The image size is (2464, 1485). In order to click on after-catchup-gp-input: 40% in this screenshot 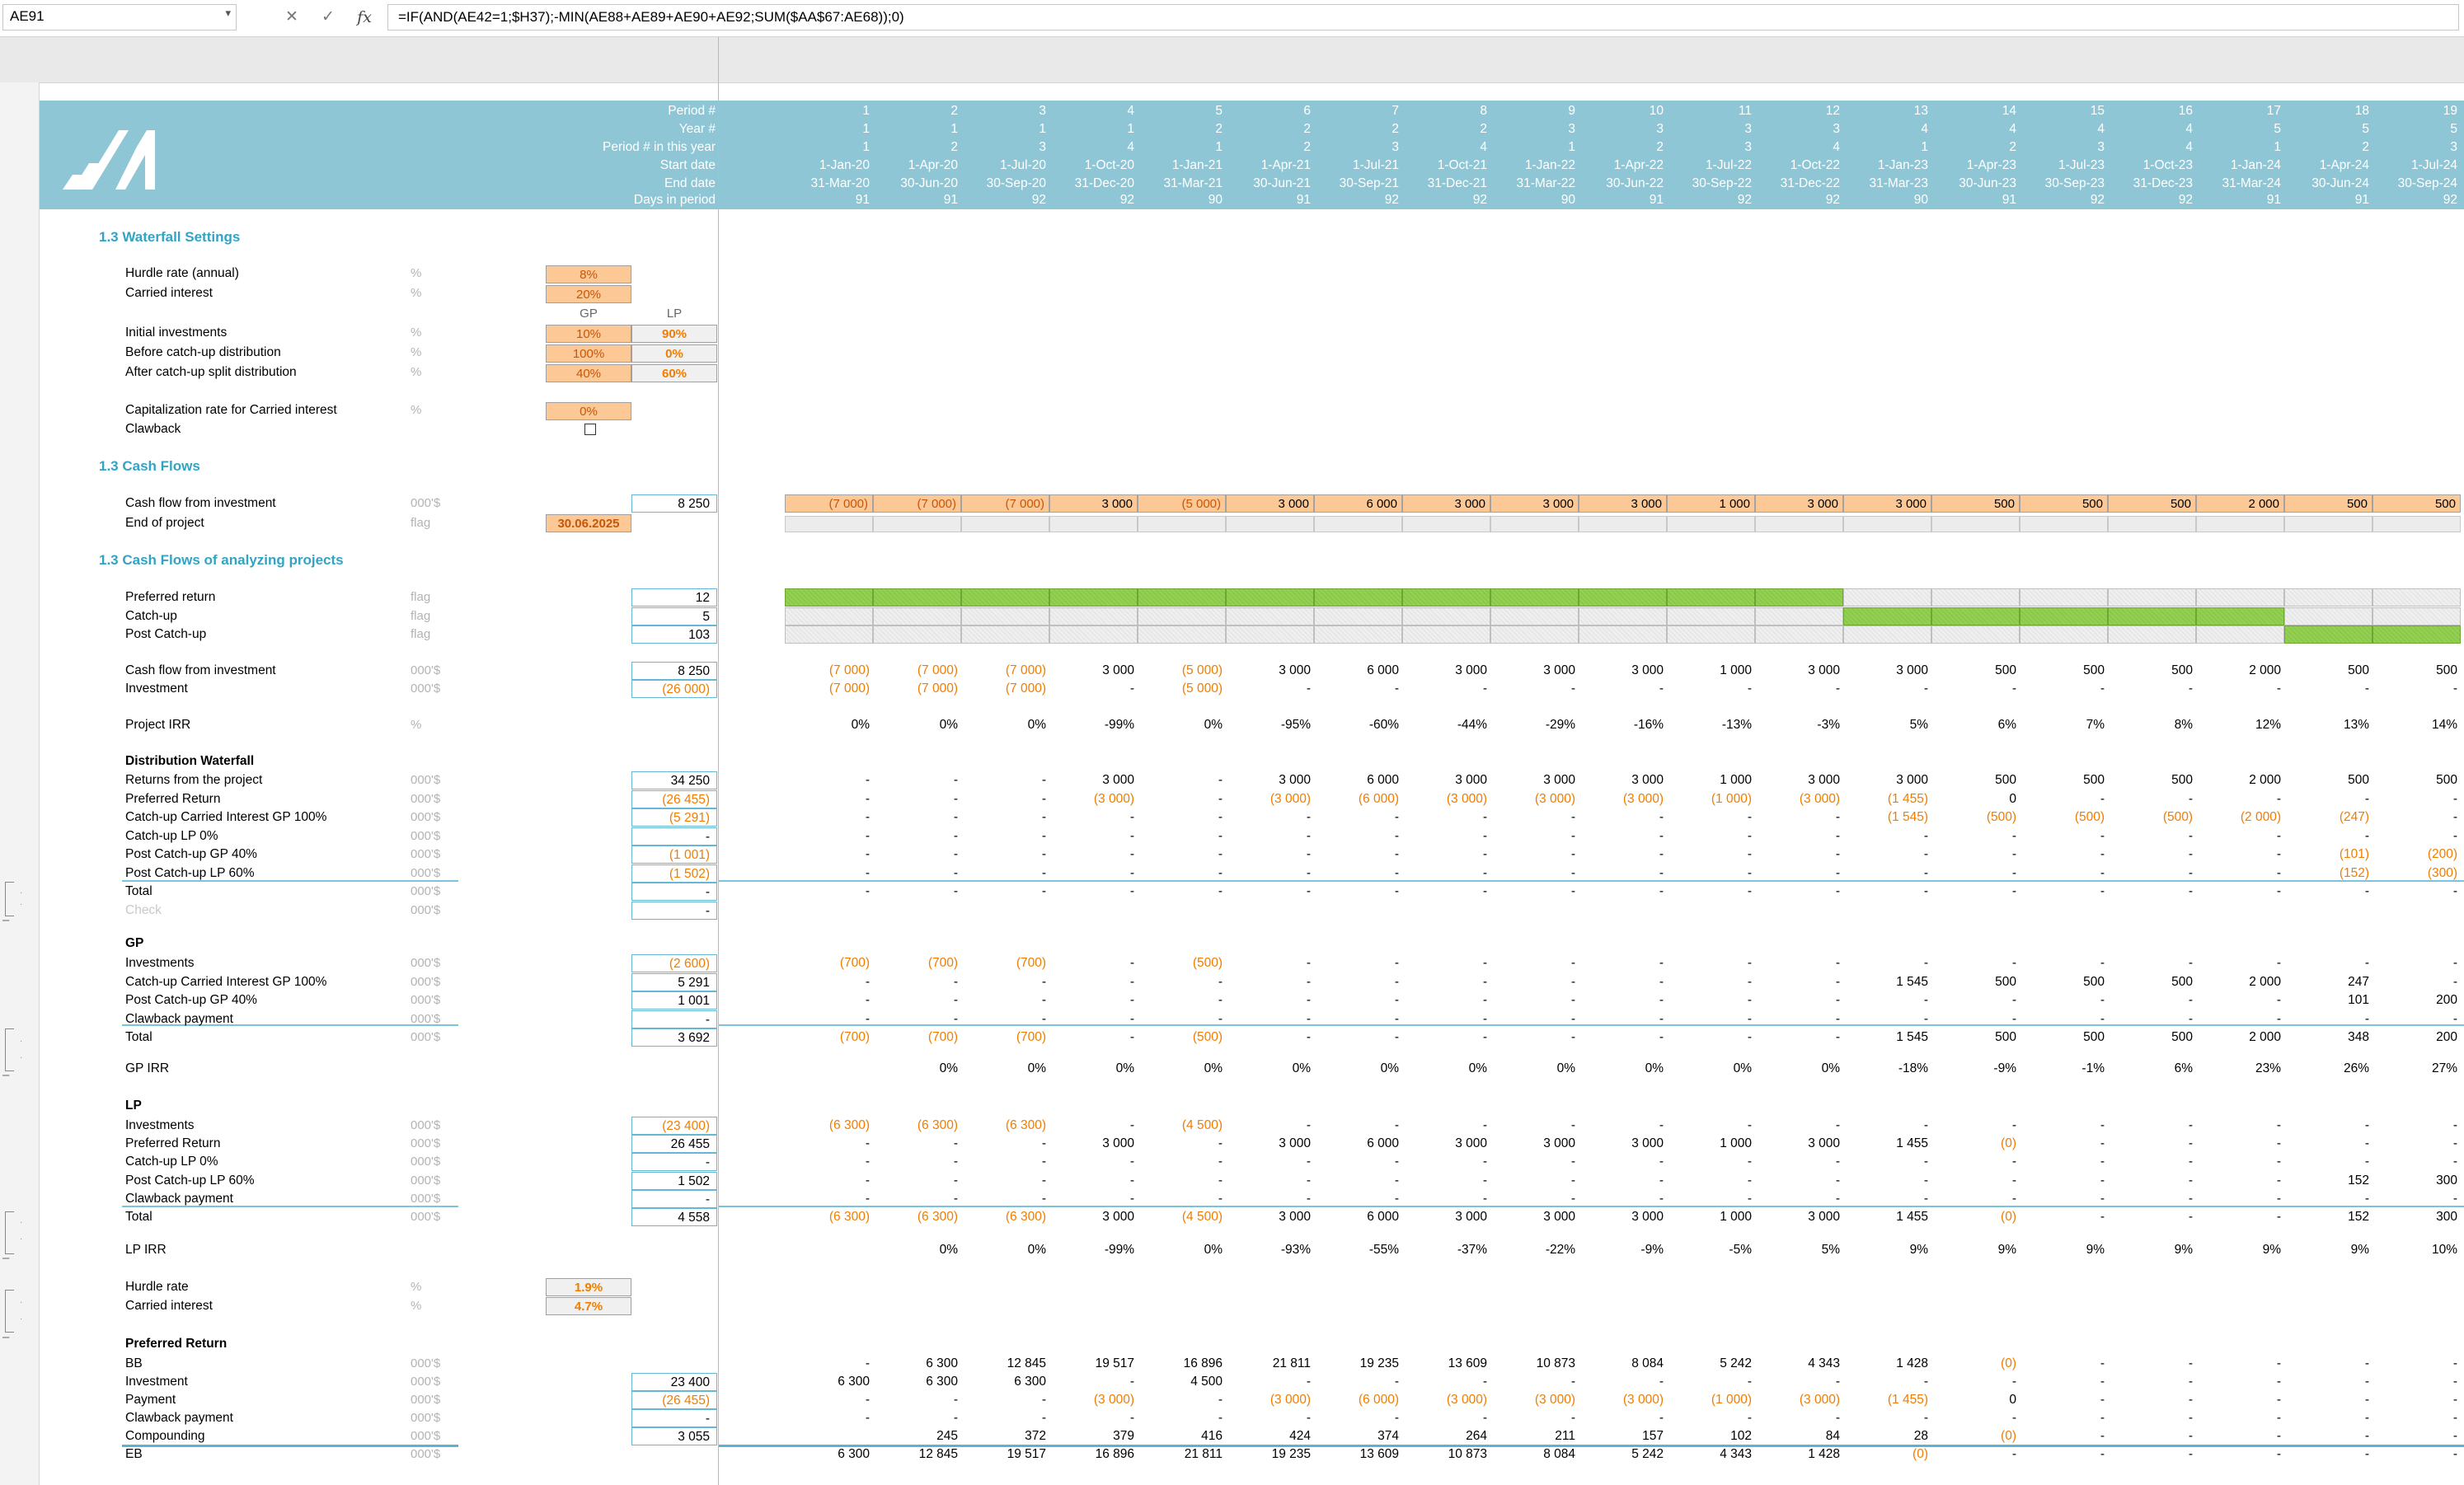, I will do `click(588, 373)`.